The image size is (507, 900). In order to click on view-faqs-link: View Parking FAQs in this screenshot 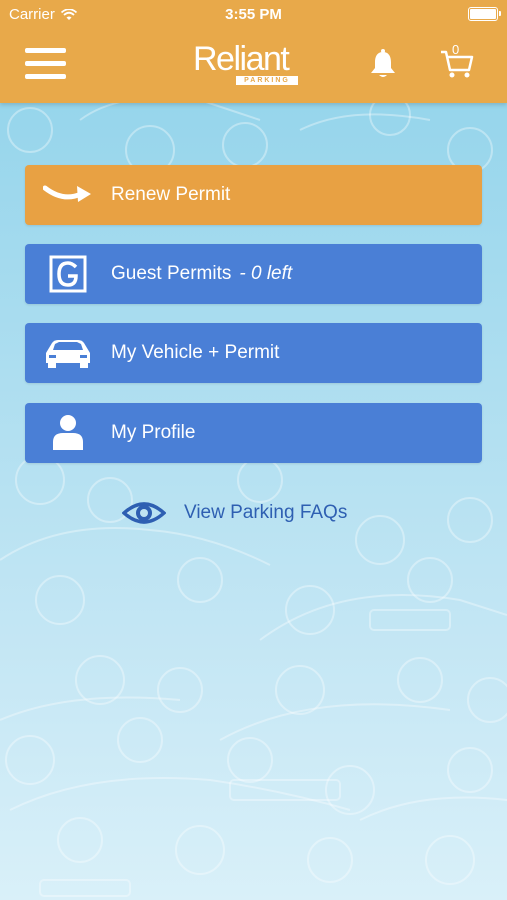, I will do `click(234, 513)`.